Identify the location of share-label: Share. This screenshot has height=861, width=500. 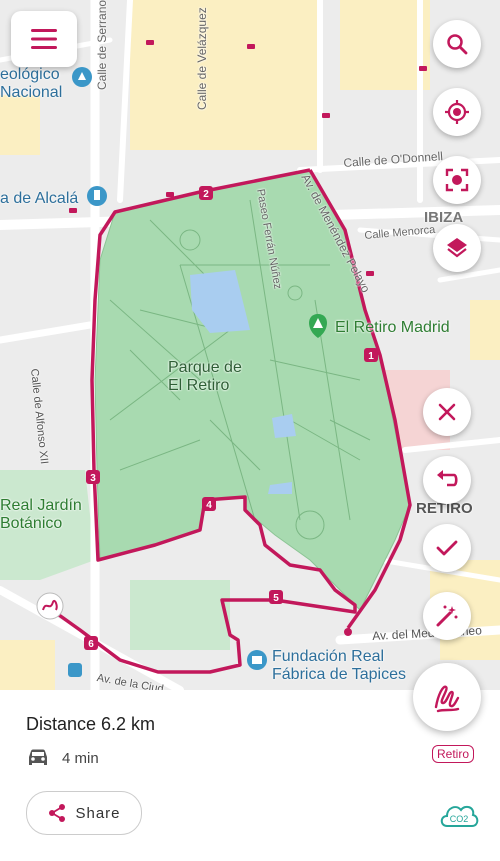
(98, 813).